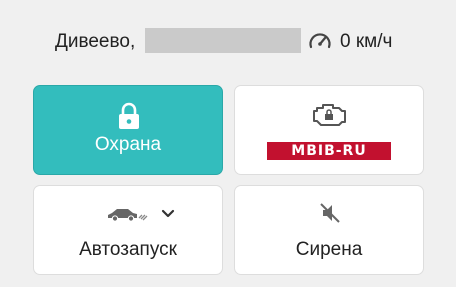  Describe the element at coordinates (329, 151) in the screenshot. I see `mbib-logo-badge: MBIB-RU` at that location.